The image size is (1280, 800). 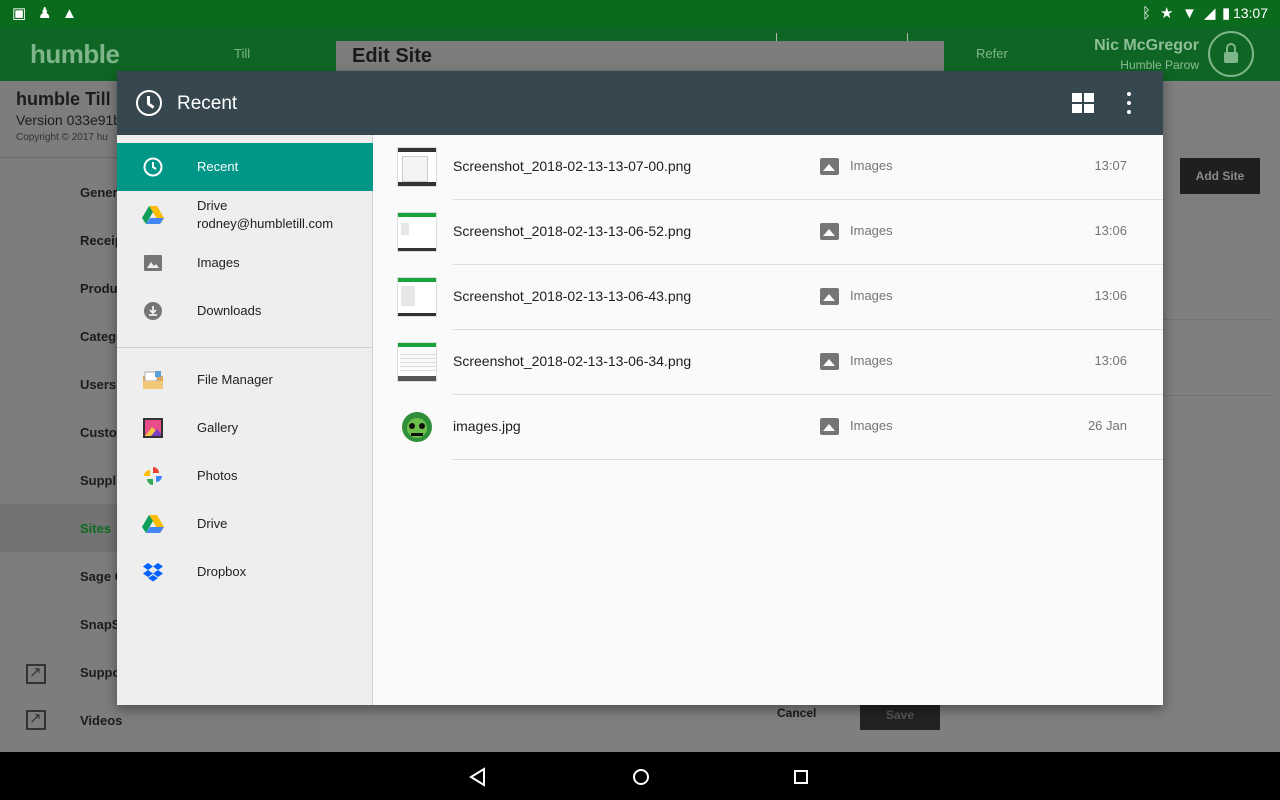 I want to click on root-label: Drive rodney@humbletill.com, so click(x=265, y=214).